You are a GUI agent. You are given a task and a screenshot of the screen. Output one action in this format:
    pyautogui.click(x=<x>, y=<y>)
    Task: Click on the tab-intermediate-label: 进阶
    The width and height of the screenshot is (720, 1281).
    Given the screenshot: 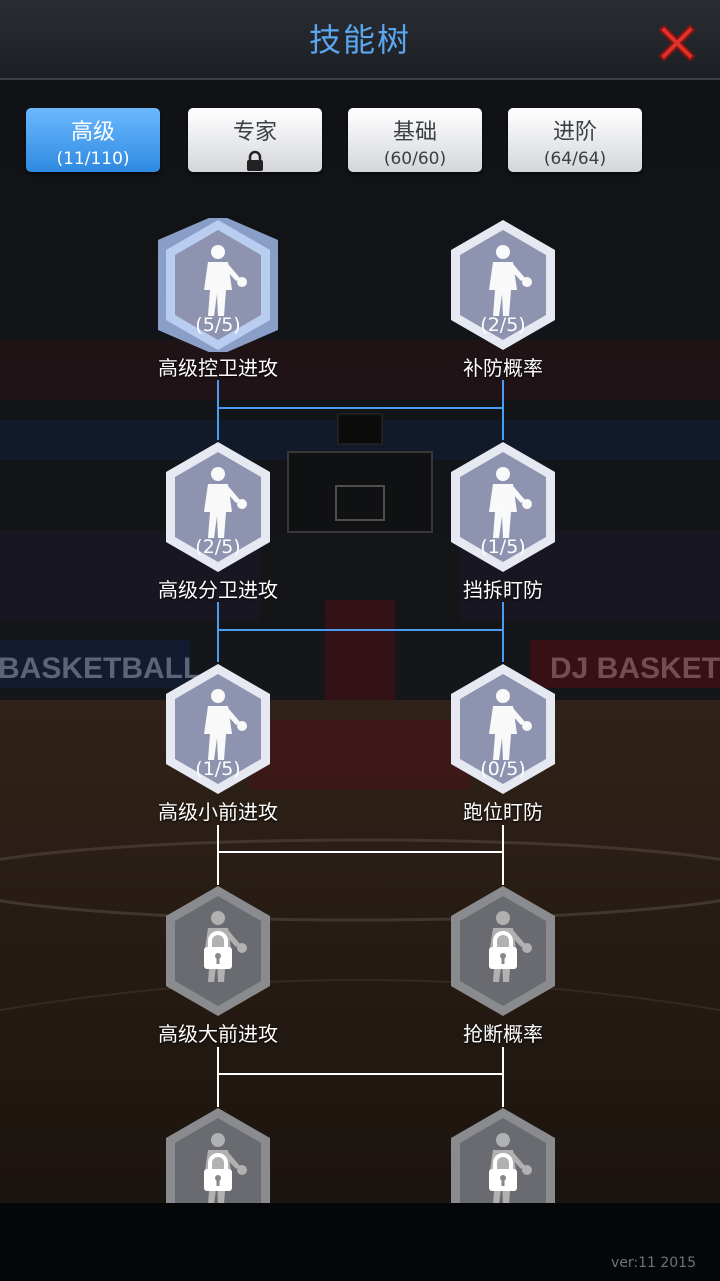 What is the action you would take?
    pyautogui.click(x=574, y=132)
    